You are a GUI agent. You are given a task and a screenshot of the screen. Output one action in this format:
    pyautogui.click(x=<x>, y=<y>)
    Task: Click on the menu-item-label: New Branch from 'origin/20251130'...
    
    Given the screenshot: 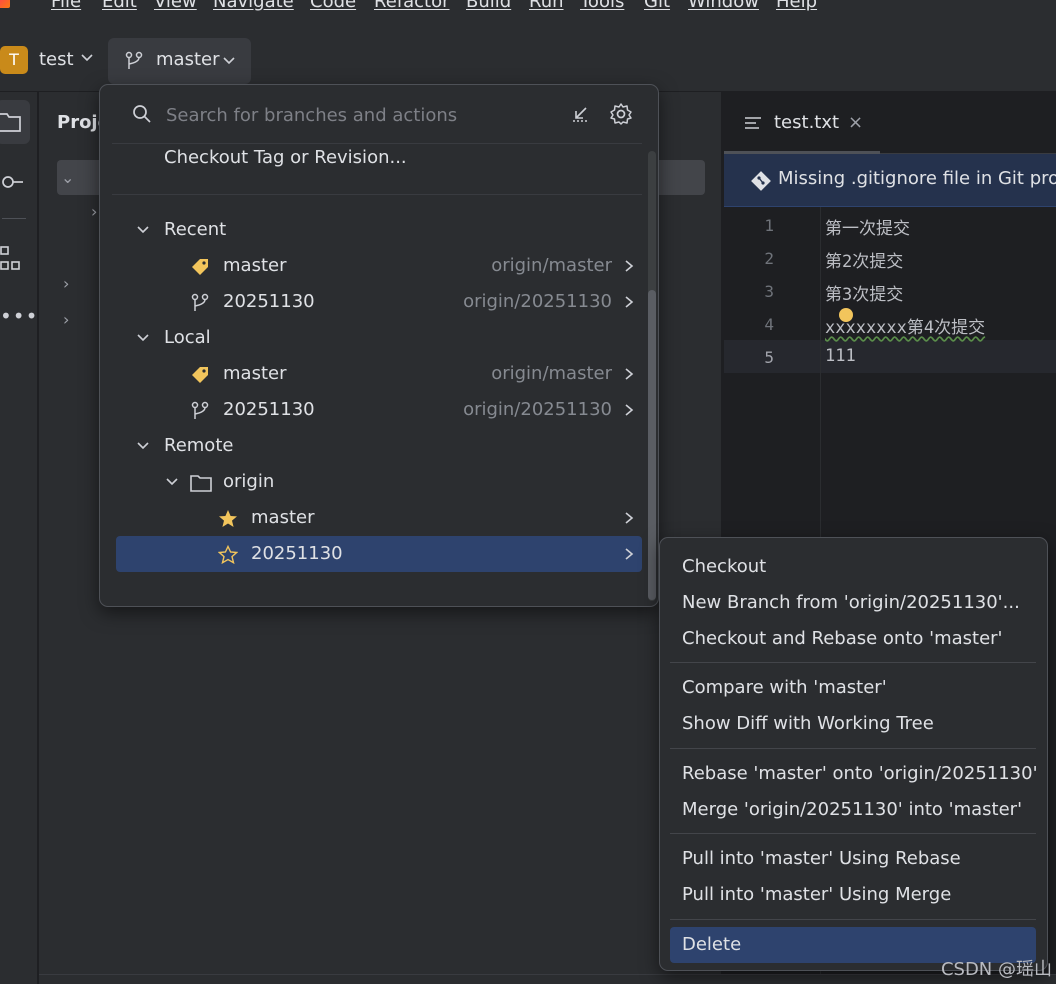 What is the action you would take?
    pyautogui.click(x=851, y=602)
    